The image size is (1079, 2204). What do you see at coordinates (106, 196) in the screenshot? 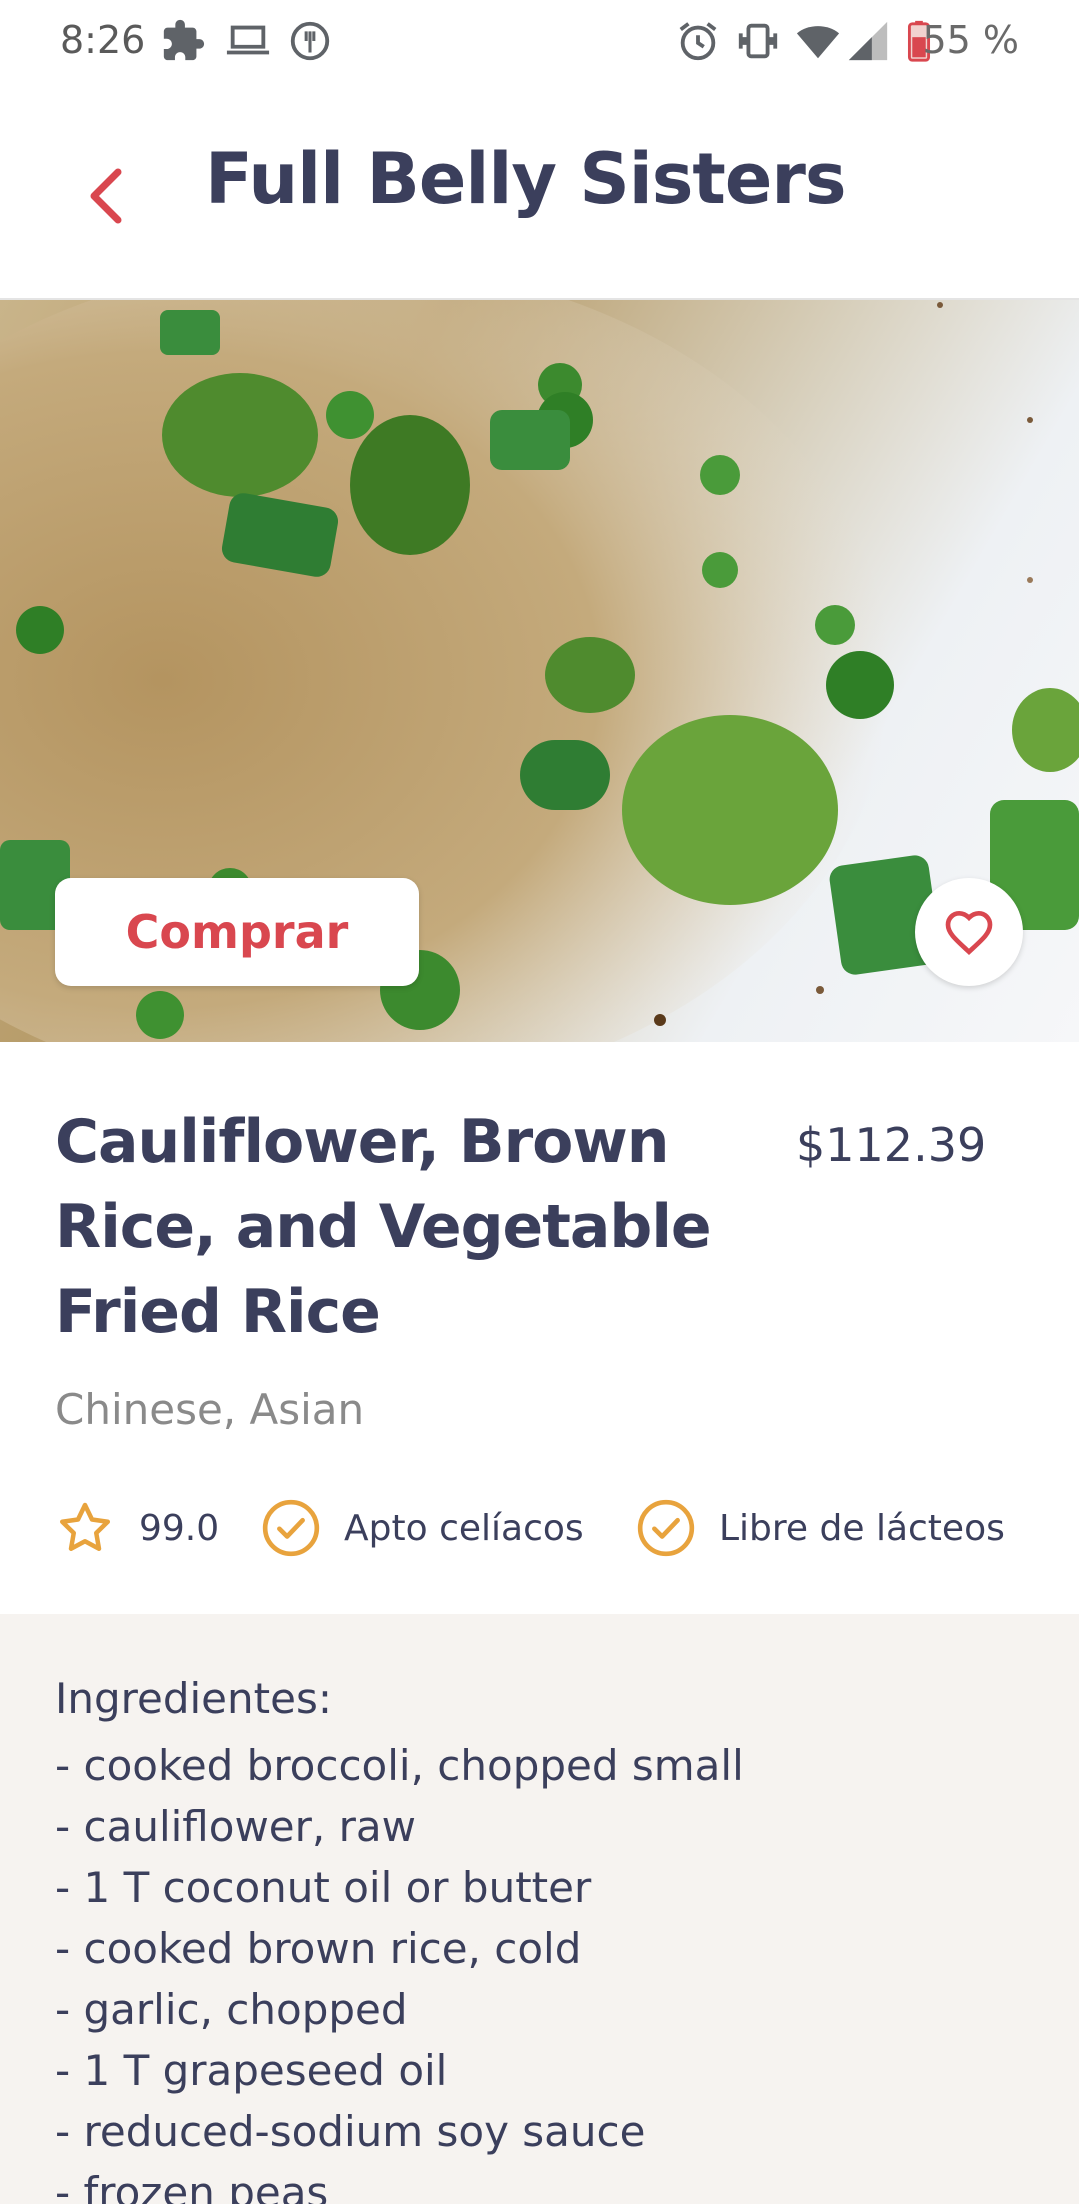
I see `chevron-left-icon` at bounding box center [106, 196].